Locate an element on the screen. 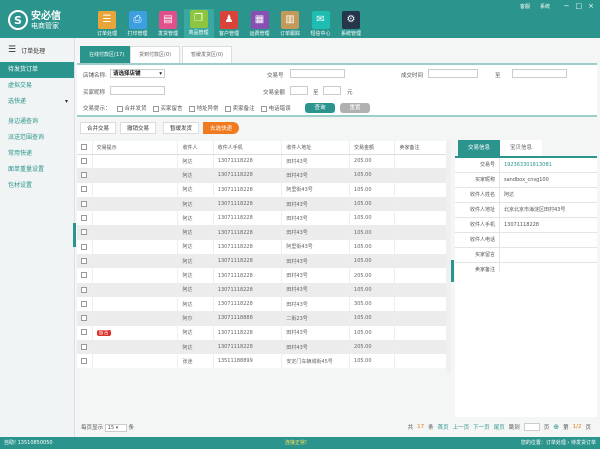 The width and height of the screenshot is (600, 449). amount-max-input is located at coordinates (332, 90).